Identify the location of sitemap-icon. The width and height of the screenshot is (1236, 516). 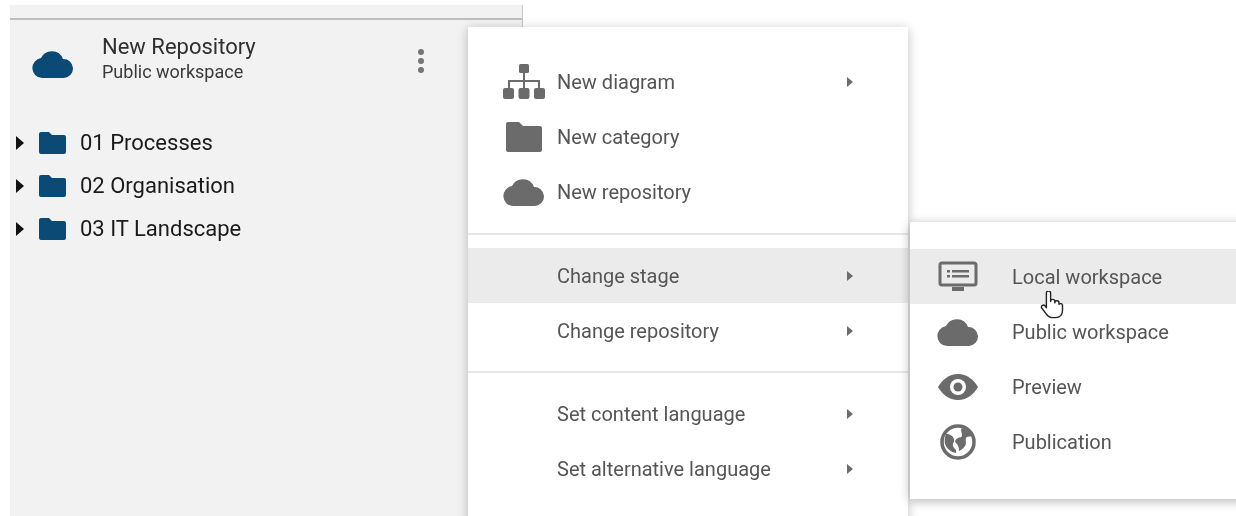
(524, 81).